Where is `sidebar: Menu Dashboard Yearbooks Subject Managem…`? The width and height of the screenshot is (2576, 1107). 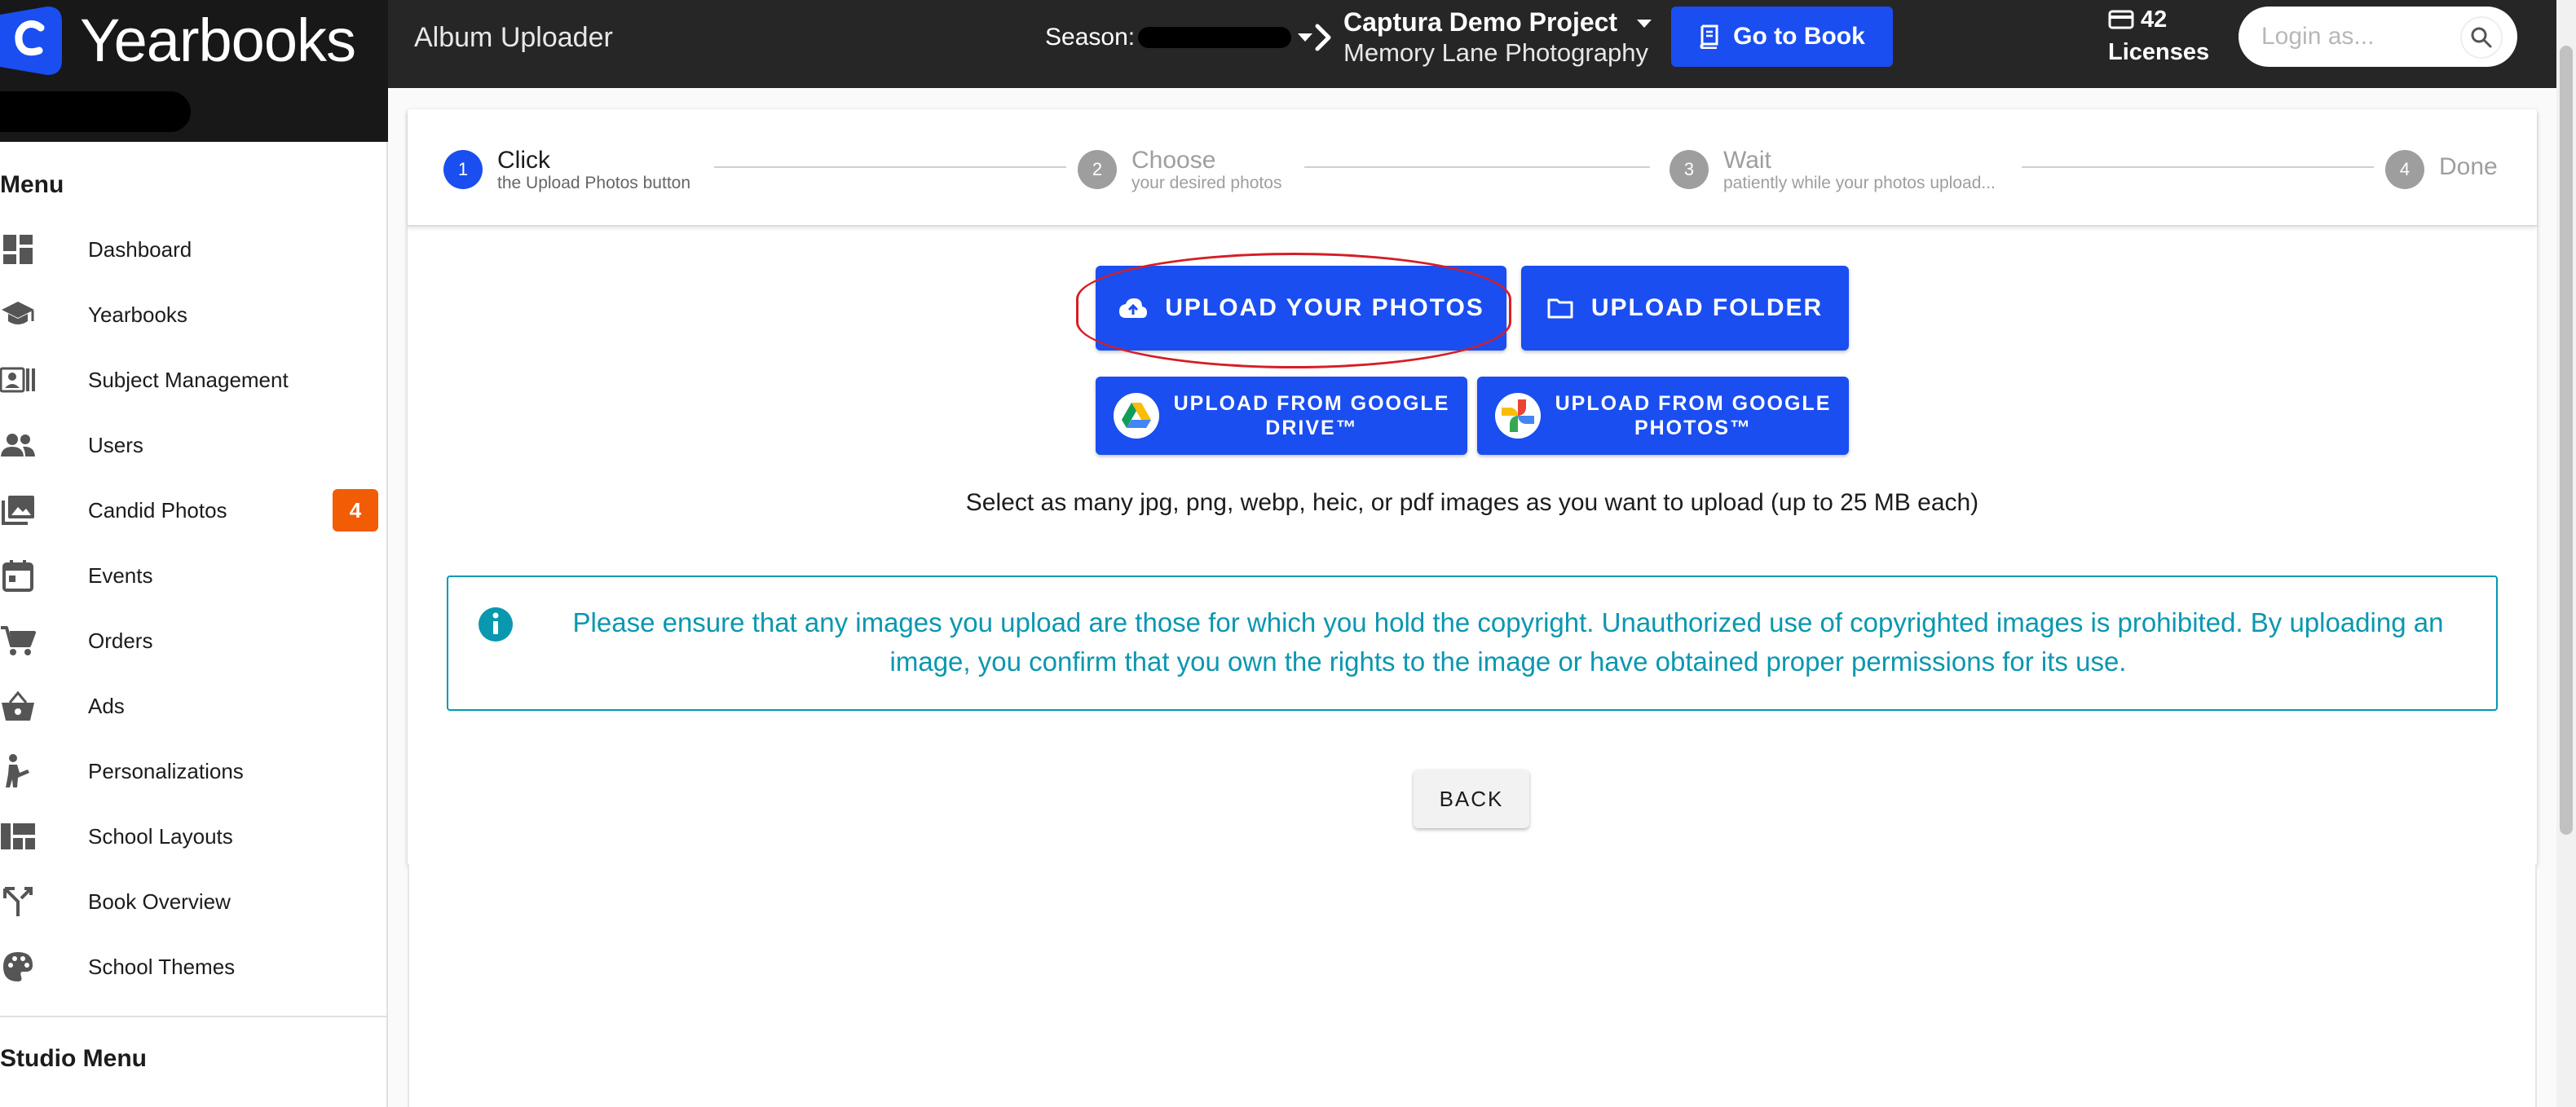 sidebar: Menu Dashboard Yearbooks Subject Managem… is located at coordinates (194, 624).